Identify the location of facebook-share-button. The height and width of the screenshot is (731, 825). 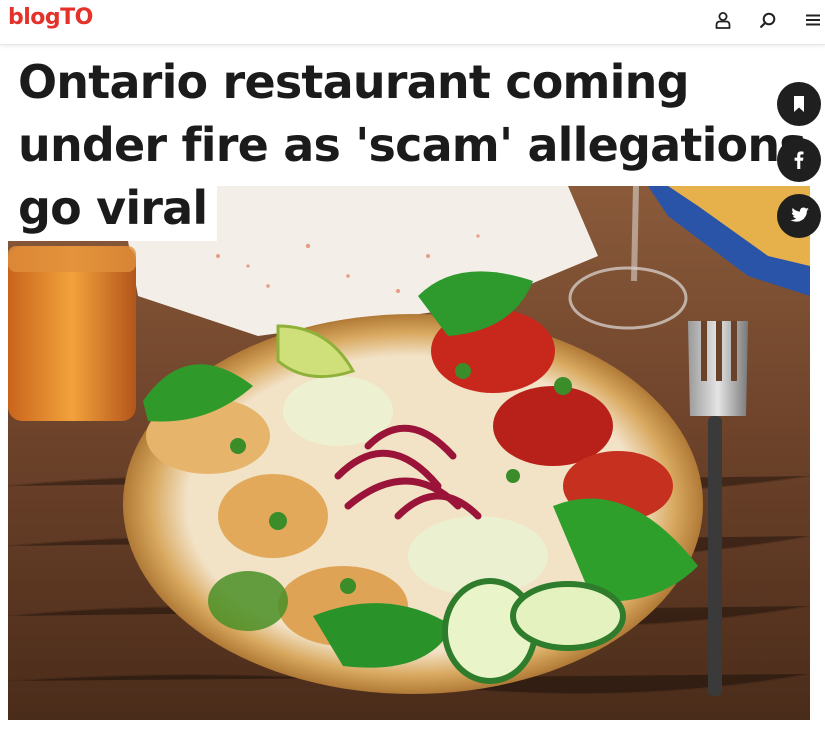
(799, 160).